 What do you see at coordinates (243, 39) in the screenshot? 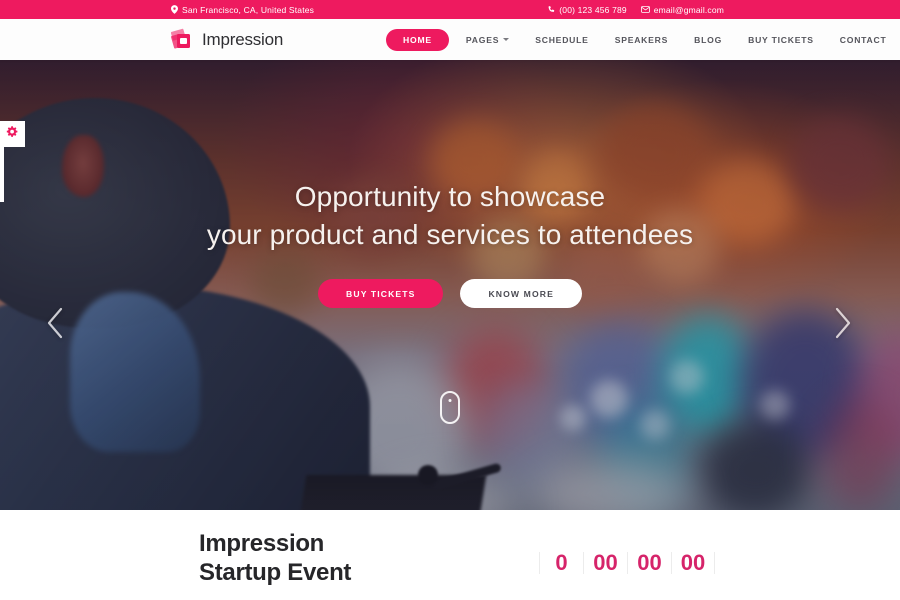
I see `brand-name: Impression` at bounding box center [243, 39].